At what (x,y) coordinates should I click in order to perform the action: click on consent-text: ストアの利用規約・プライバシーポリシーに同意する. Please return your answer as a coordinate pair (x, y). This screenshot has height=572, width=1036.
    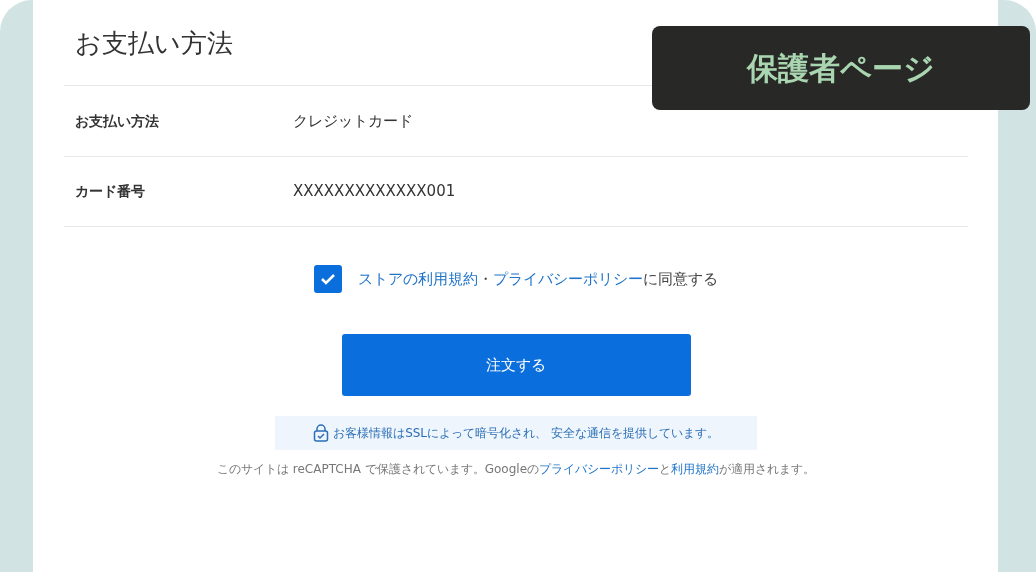
    Looking at the image, I should click on (538, 279).